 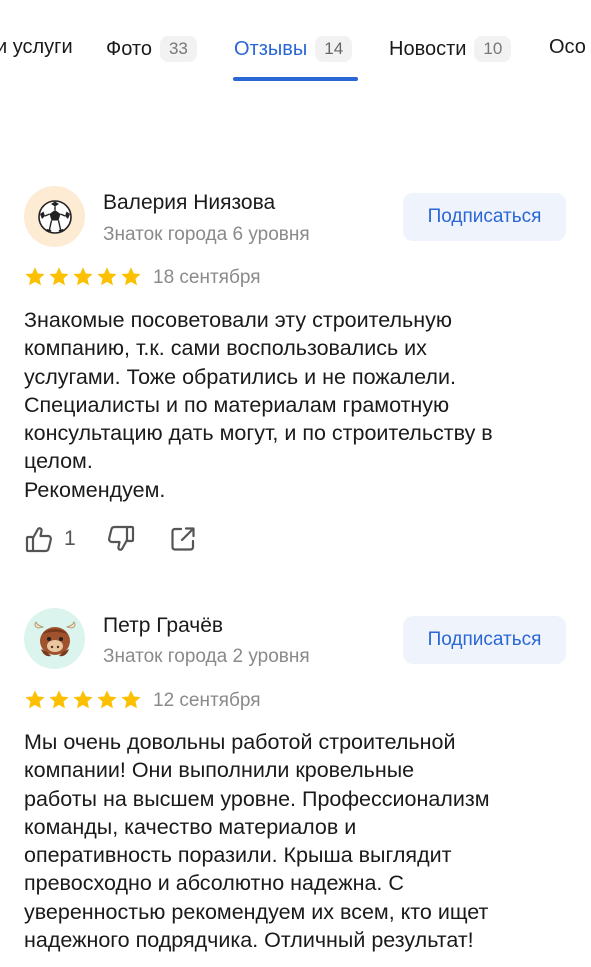 I want to click on tab-services-label: и услуги, so click(x=36, y=47).